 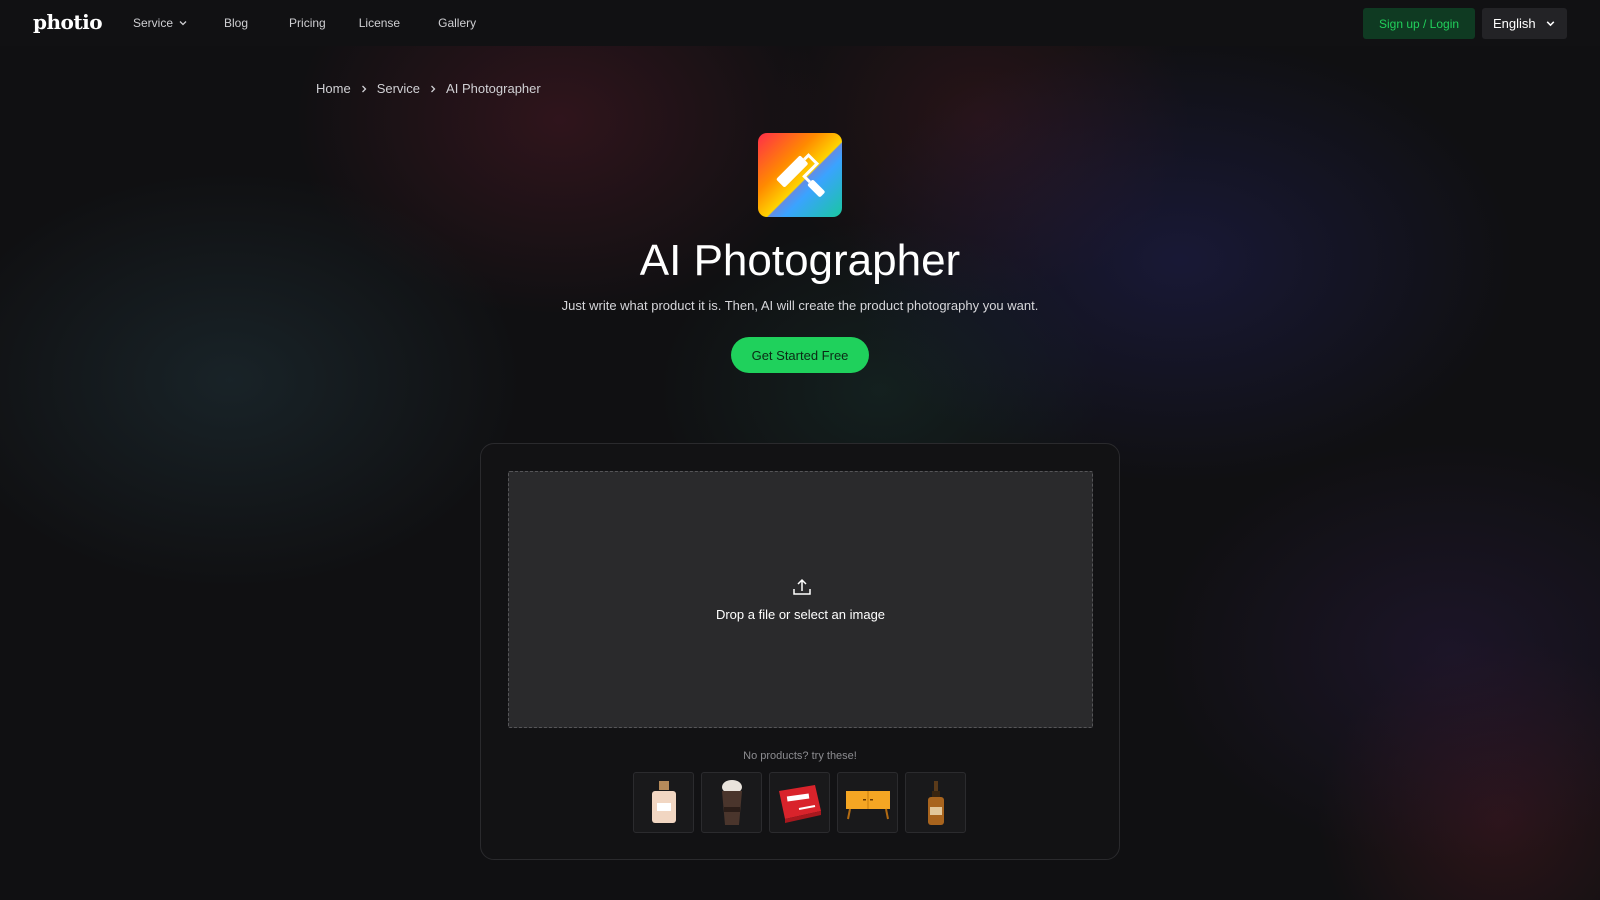 I want to click on sample-medicine-box, so click(x=799, y=802).